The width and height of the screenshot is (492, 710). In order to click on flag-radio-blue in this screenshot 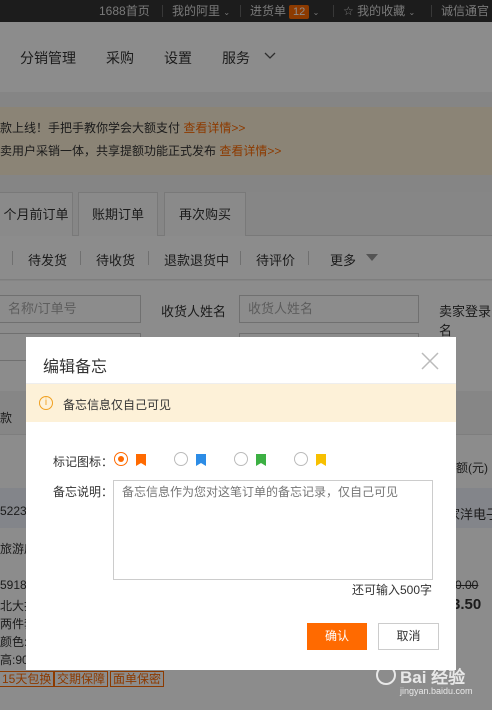, I will do `click(181, 459)`.